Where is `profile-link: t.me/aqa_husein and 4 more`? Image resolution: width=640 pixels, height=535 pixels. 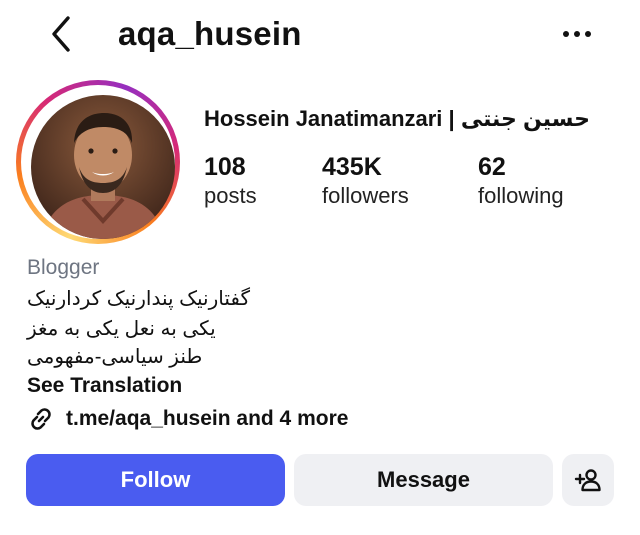 profile-link: t.me/aqa_husein and 4 more is located at coordinates (187, 419).